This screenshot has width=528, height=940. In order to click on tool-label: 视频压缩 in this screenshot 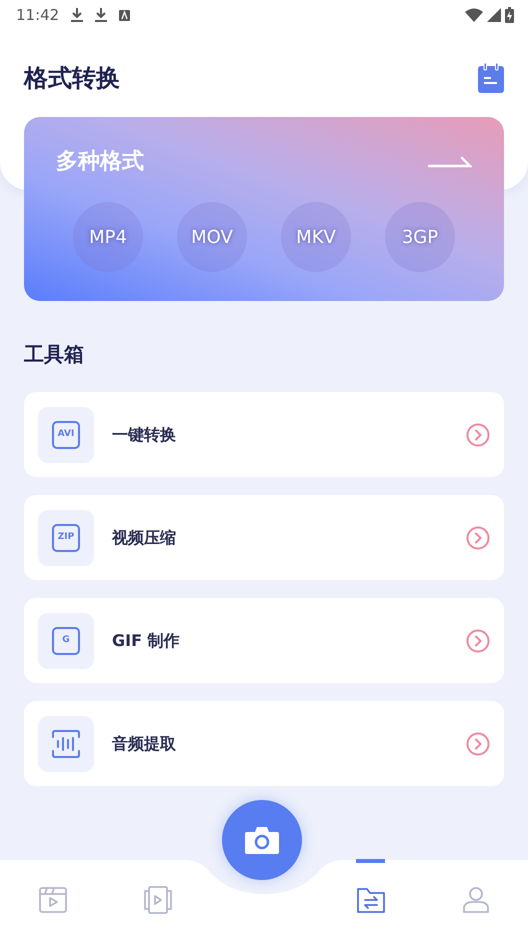, I will do `click(144, 537)`.